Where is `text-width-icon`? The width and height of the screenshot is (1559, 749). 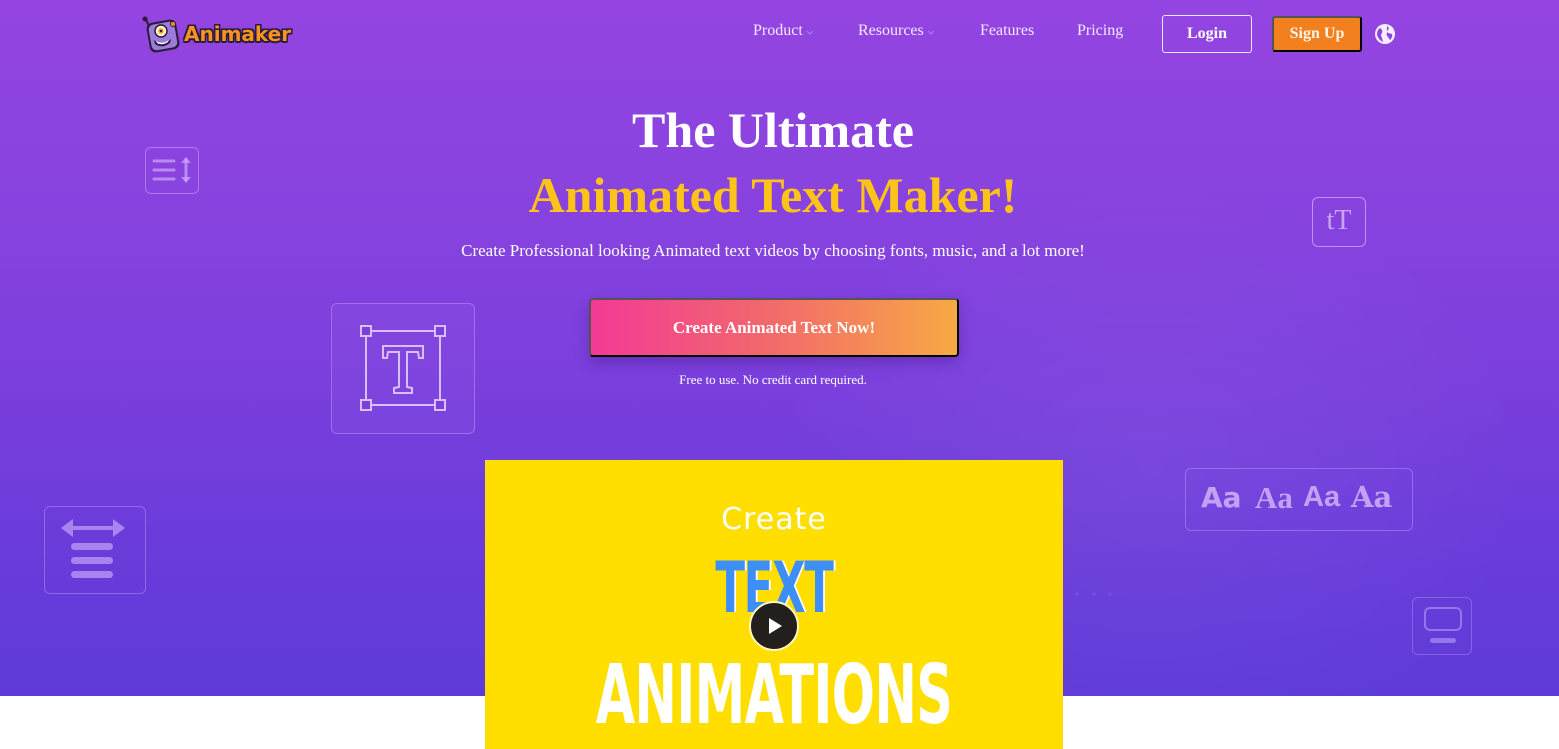
text-width-icon is located at coordinates (93, 548).